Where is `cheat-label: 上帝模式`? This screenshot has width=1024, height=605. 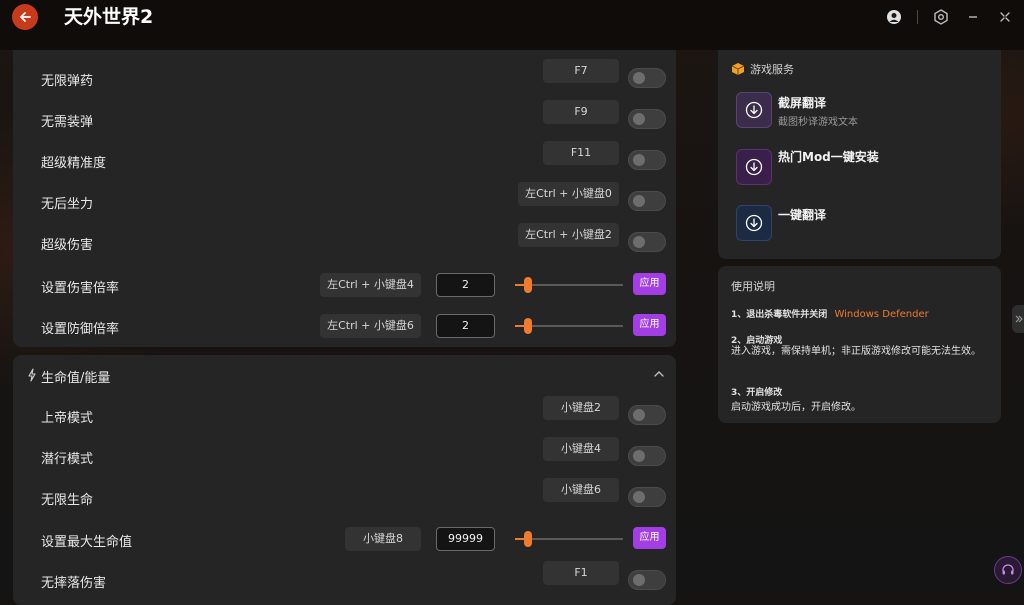 cheat-label: 上帝模式 is located at coordinates (67, 418).